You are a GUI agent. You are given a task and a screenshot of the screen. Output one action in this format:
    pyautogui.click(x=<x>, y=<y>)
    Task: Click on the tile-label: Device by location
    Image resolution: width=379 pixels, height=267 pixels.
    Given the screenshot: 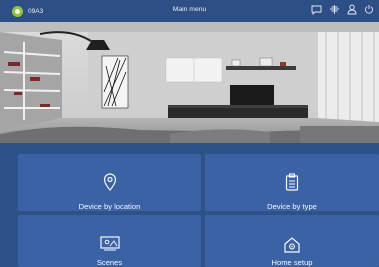 What is the action you would take?
    pyautogui.click(x=109, y=206)
    